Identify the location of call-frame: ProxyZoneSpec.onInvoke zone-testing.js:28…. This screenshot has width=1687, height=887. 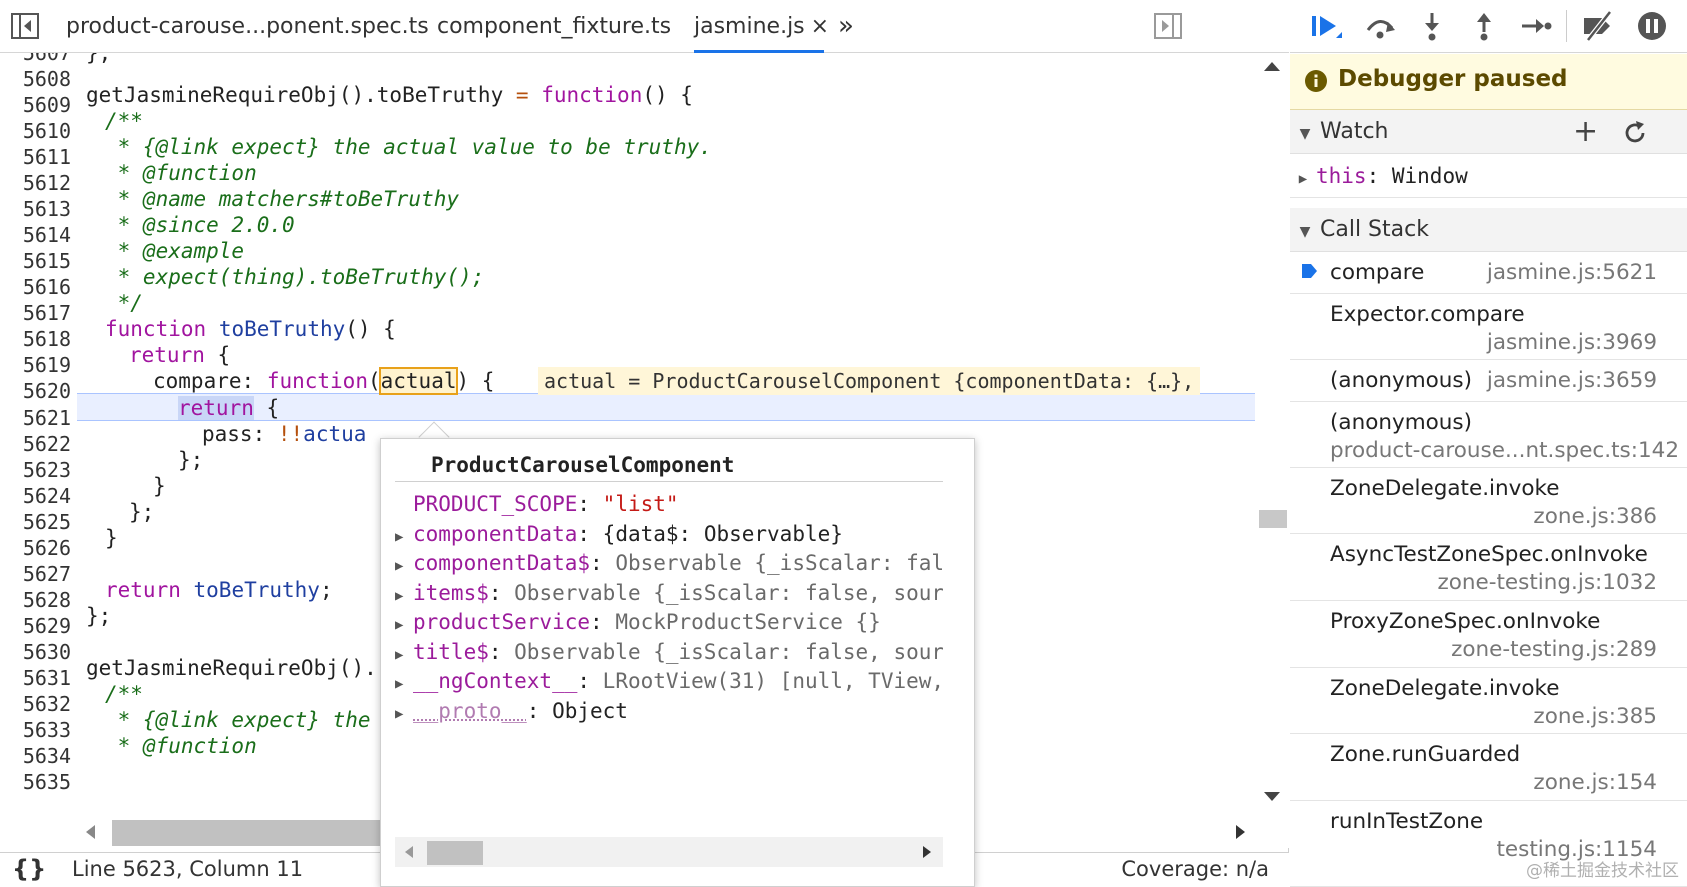
(1488, 634).